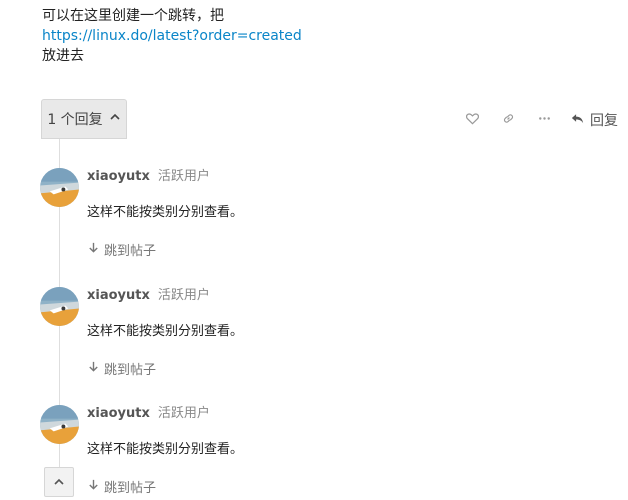 The height and width of the screenshot is (500, 628). I want to click on link-icon, so click(508, 120).